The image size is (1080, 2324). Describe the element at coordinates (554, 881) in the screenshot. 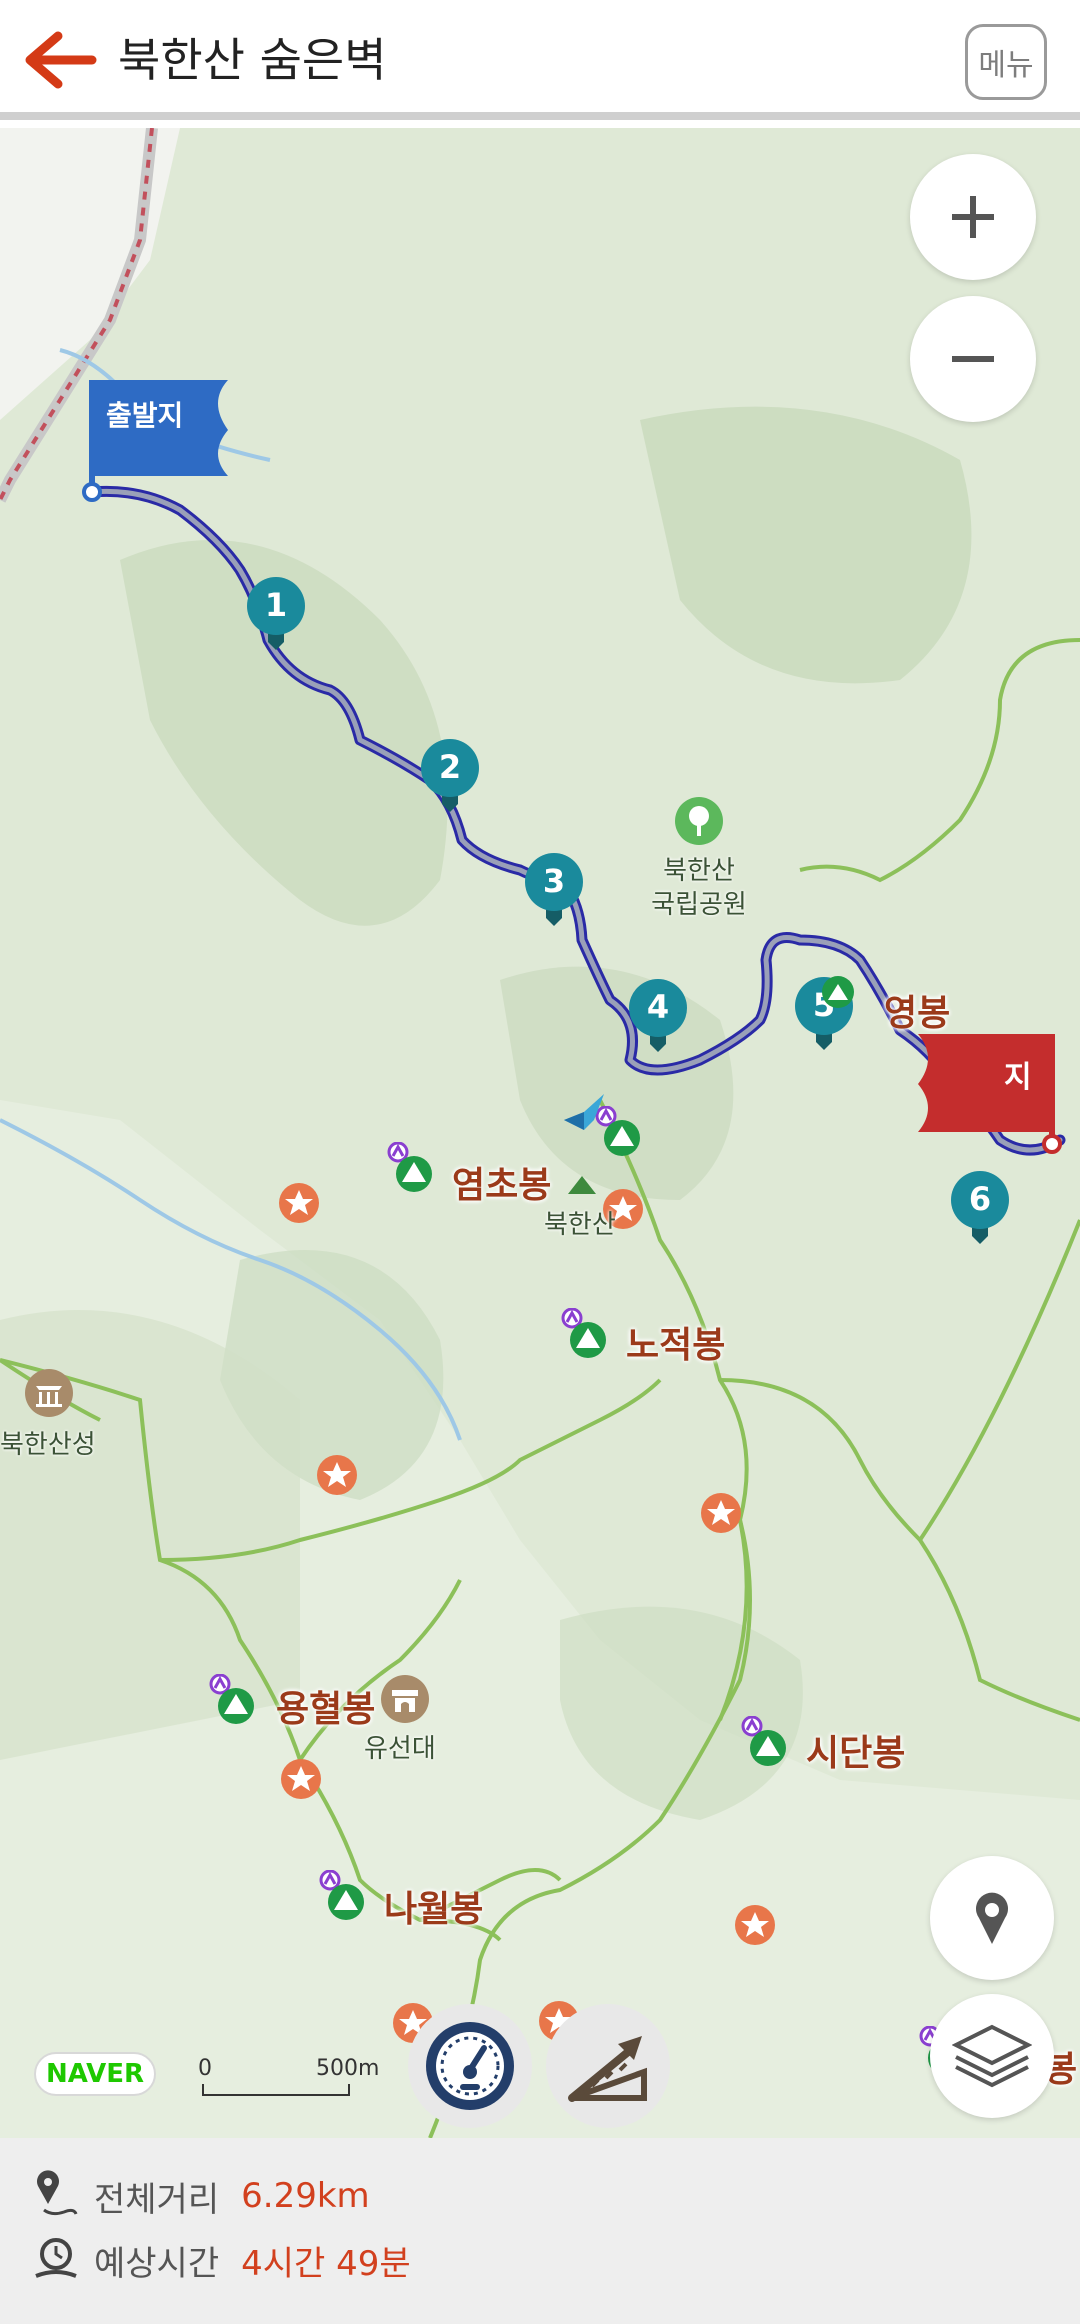

I see `waypoint-number: 3` at that location.